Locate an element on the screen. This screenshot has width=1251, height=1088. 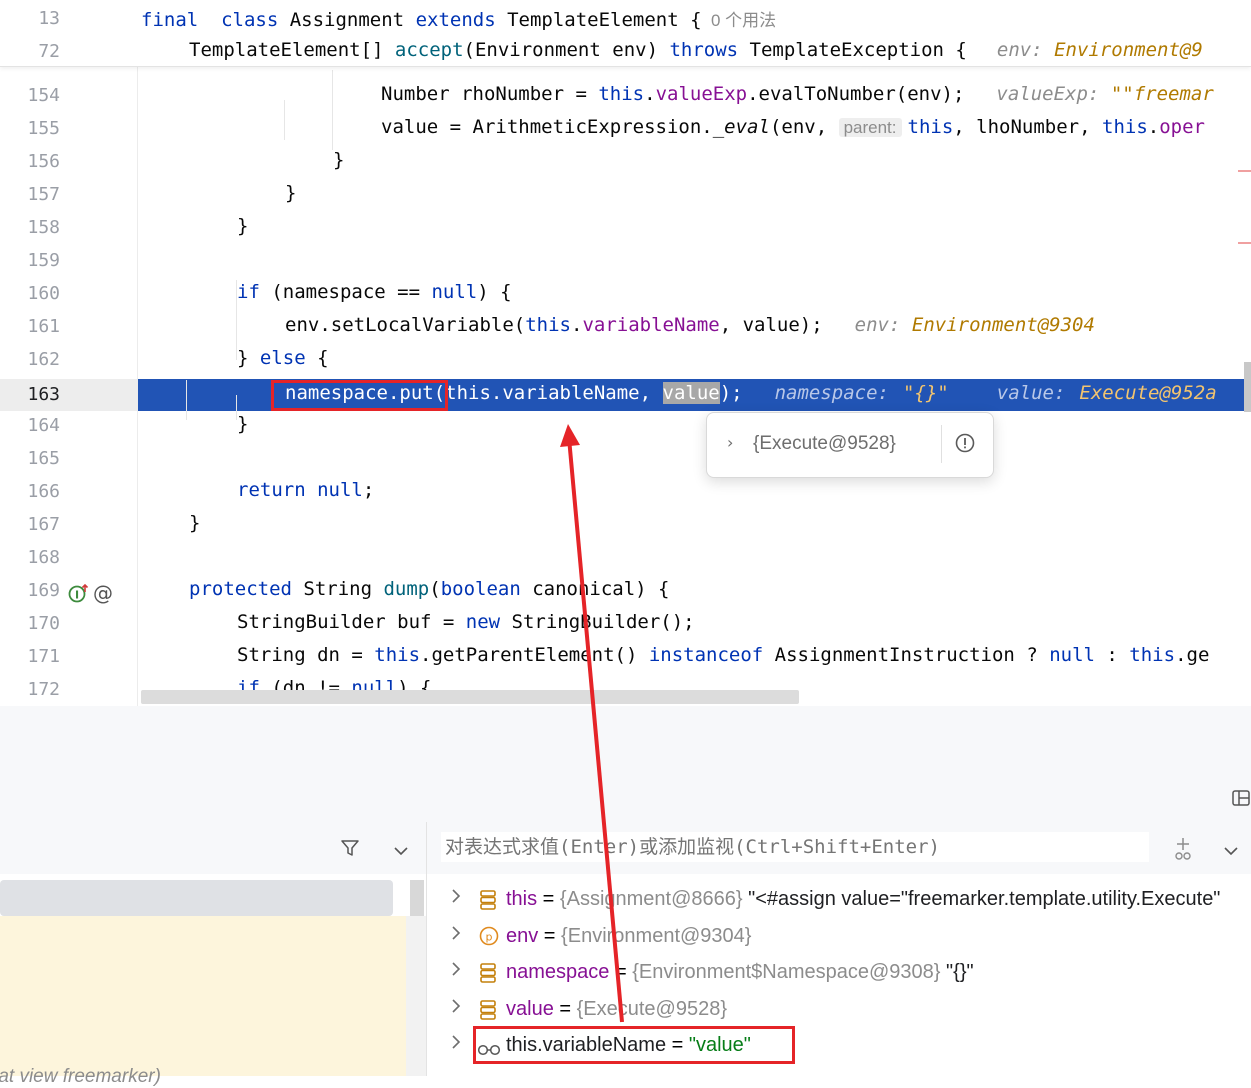
code-token: , lhoNumber, is located at coordinates (1027, 127).